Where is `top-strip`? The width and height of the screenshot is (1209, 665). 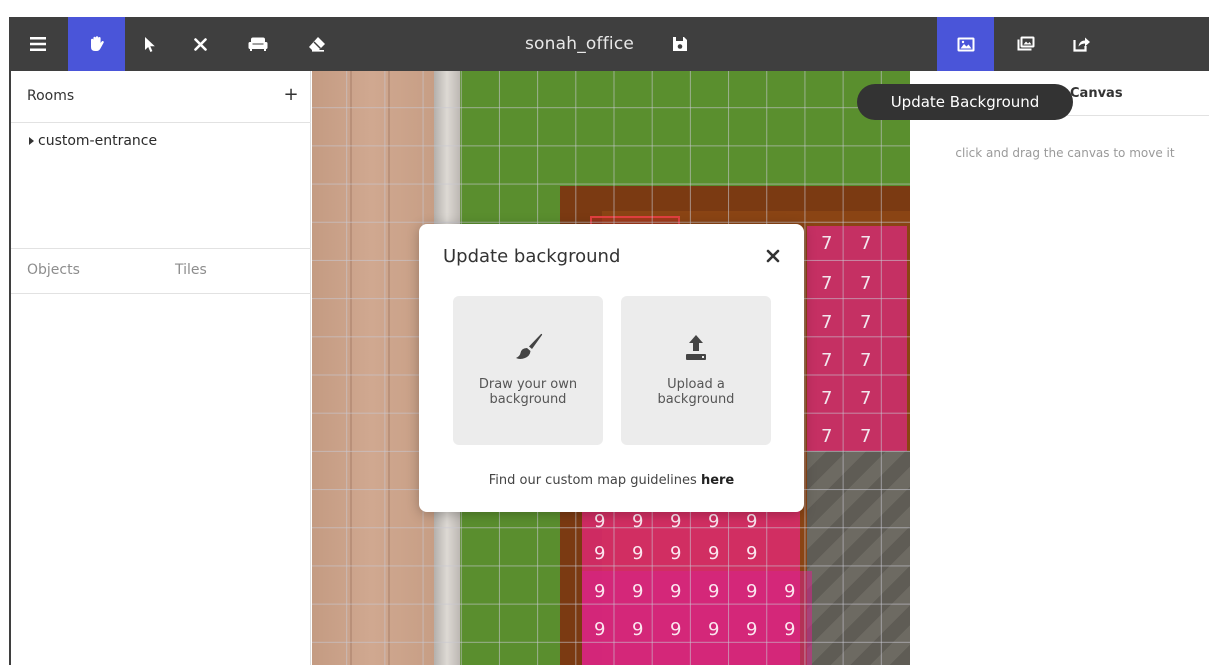
top-strip is located at coordinates (604, 8).